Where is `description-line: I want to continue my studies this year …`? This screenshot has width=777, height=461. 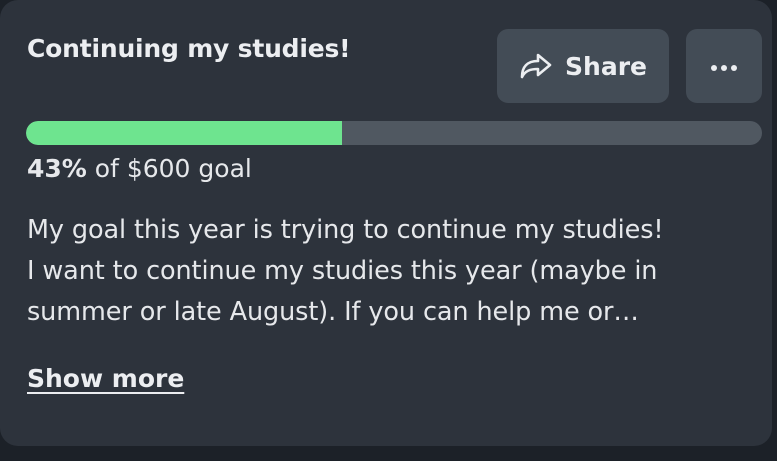
description-line: I want to continue my studies this year … is located at coordinates (342, 271).